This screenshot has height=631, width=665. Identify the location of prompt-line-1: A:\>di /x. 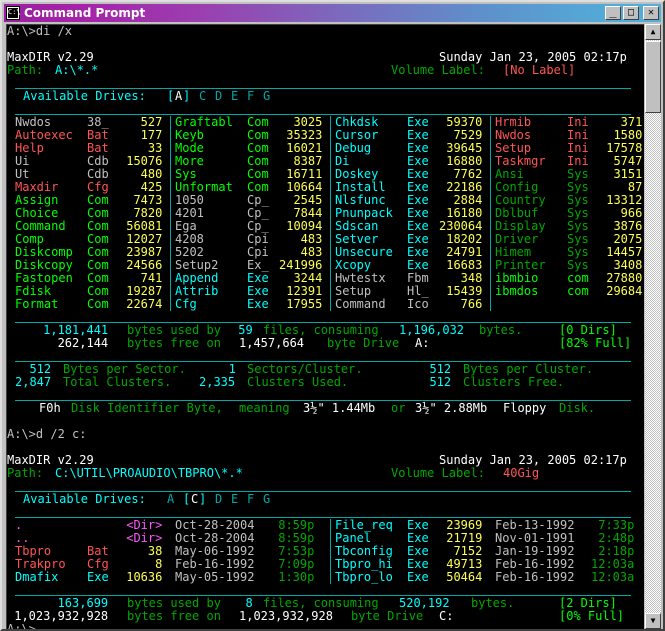
(40, 31).